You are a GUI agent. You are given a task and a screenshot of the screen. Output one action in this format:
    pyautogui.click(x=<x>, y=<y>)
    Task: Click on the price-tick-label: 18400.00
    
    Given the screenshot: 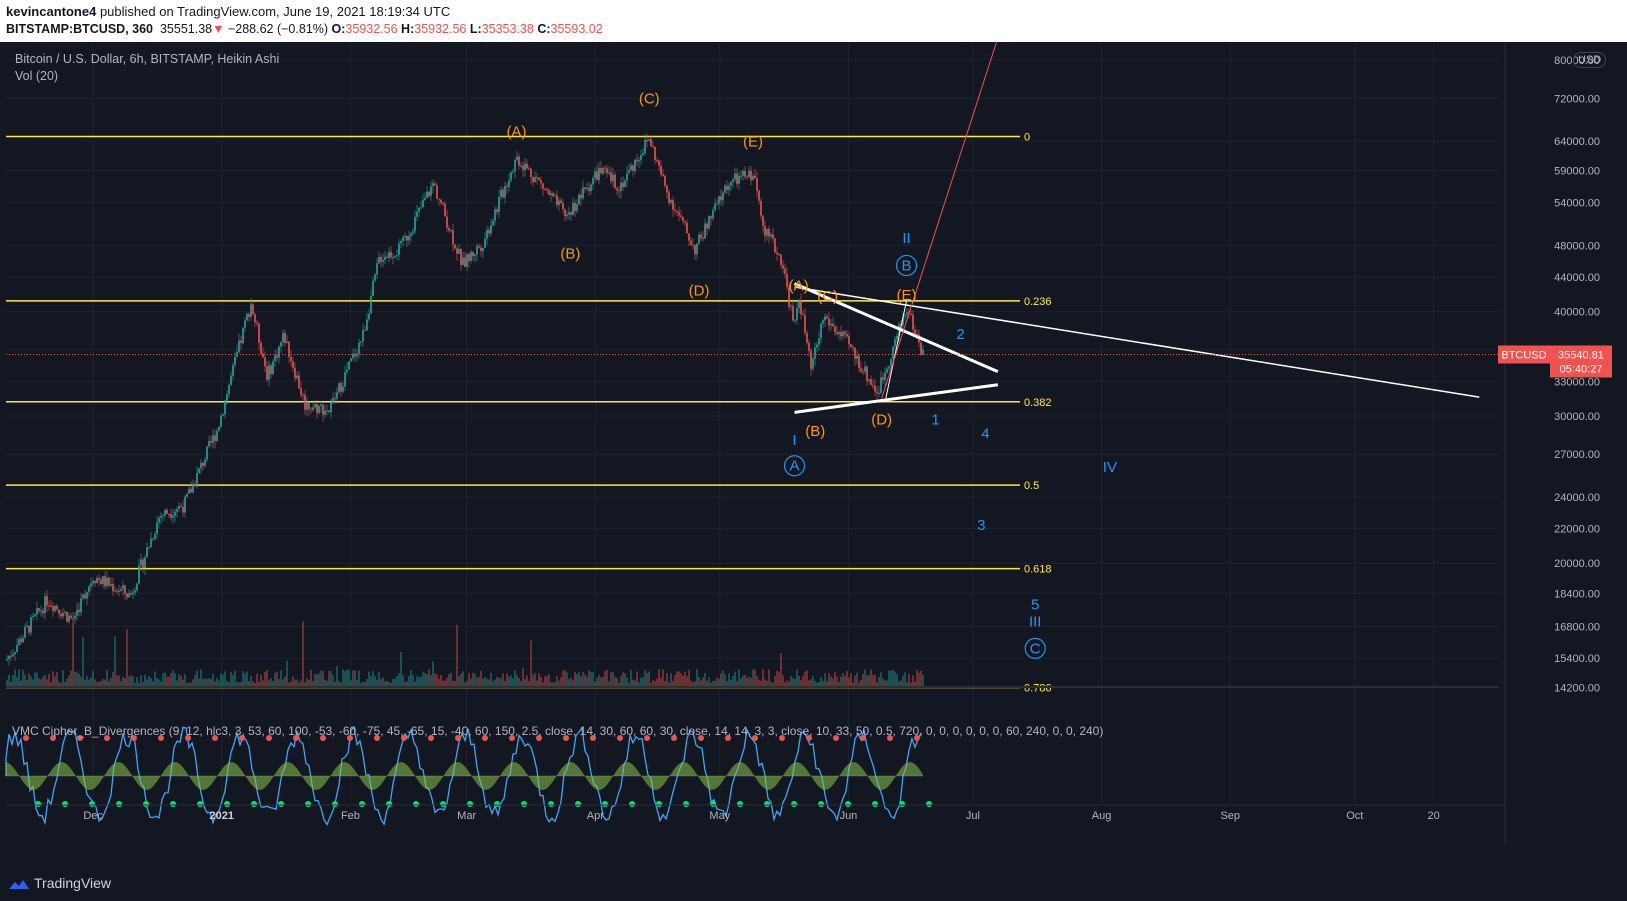 What is the action you would take?
    pyautogui.click(x=1577, y=594)
    